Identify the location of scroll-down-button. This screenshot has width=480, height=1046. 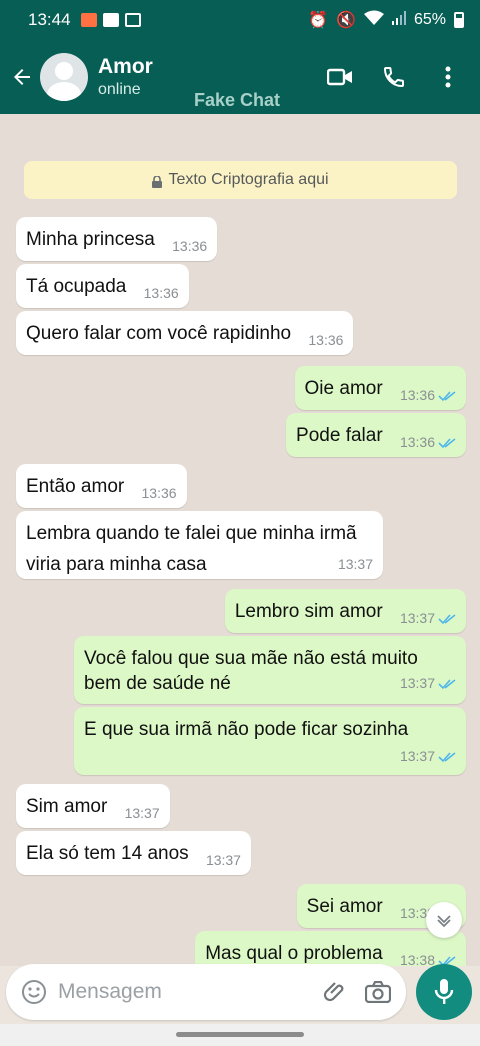
(444, 920).